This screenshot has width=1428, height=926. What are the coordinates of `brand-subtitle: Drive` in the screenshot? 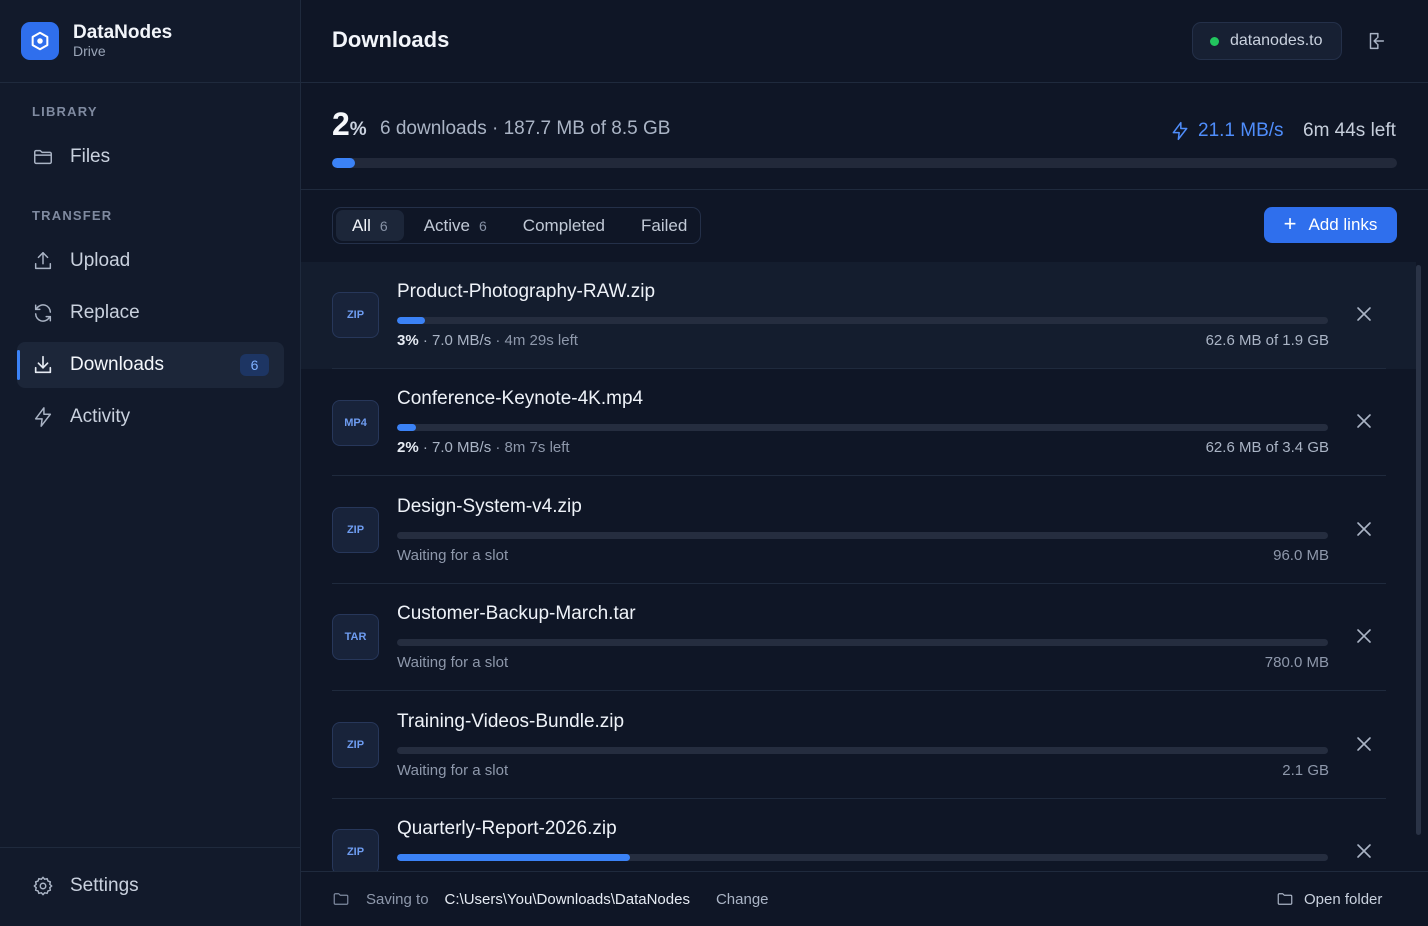 It's located at (89, 51).